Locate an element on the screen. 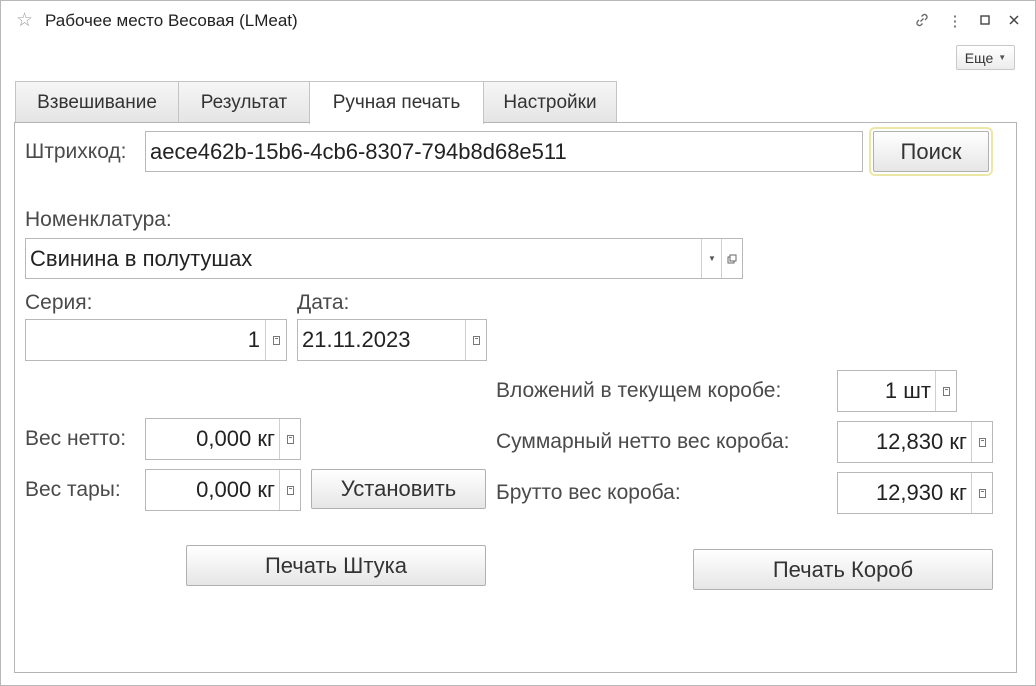  net-weight-input: 0,000 кг is located at coordinates (223, 439).